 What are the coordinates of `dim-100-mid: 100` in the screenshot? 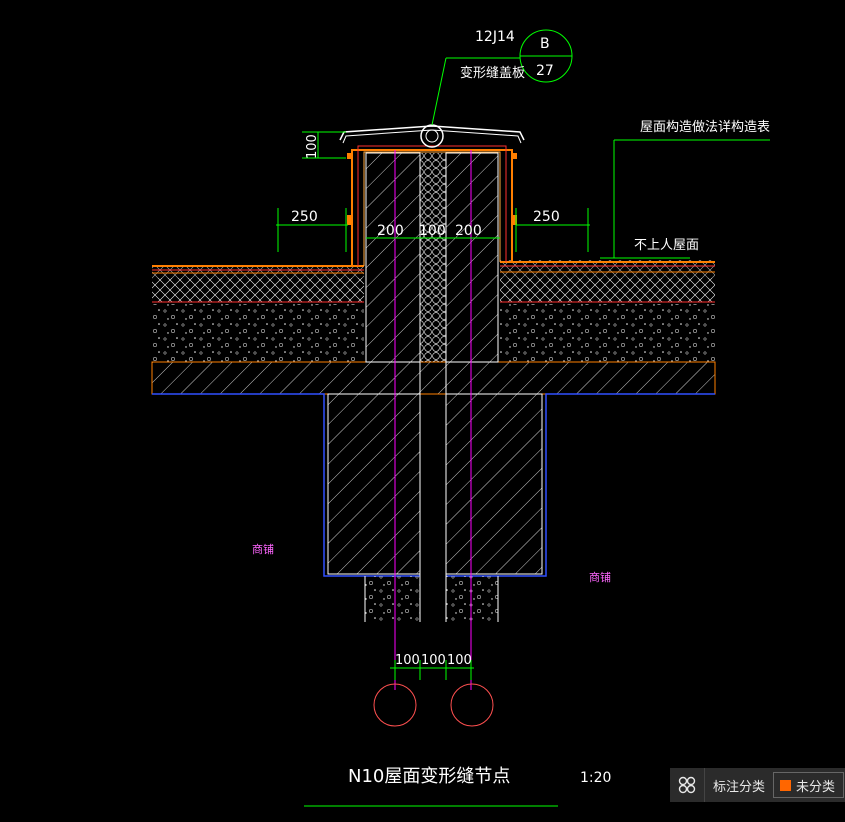 It's located at (432, 231).